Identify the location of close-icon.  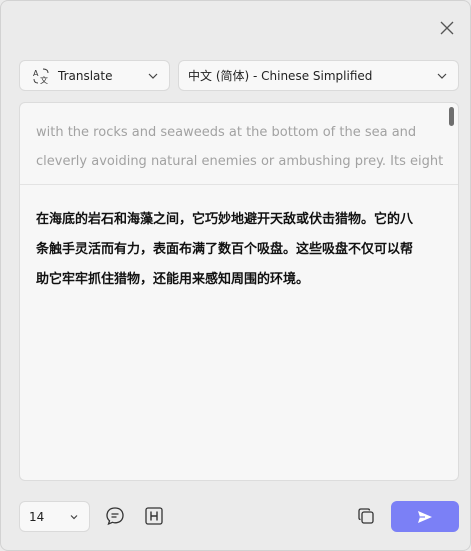
(447, 28).